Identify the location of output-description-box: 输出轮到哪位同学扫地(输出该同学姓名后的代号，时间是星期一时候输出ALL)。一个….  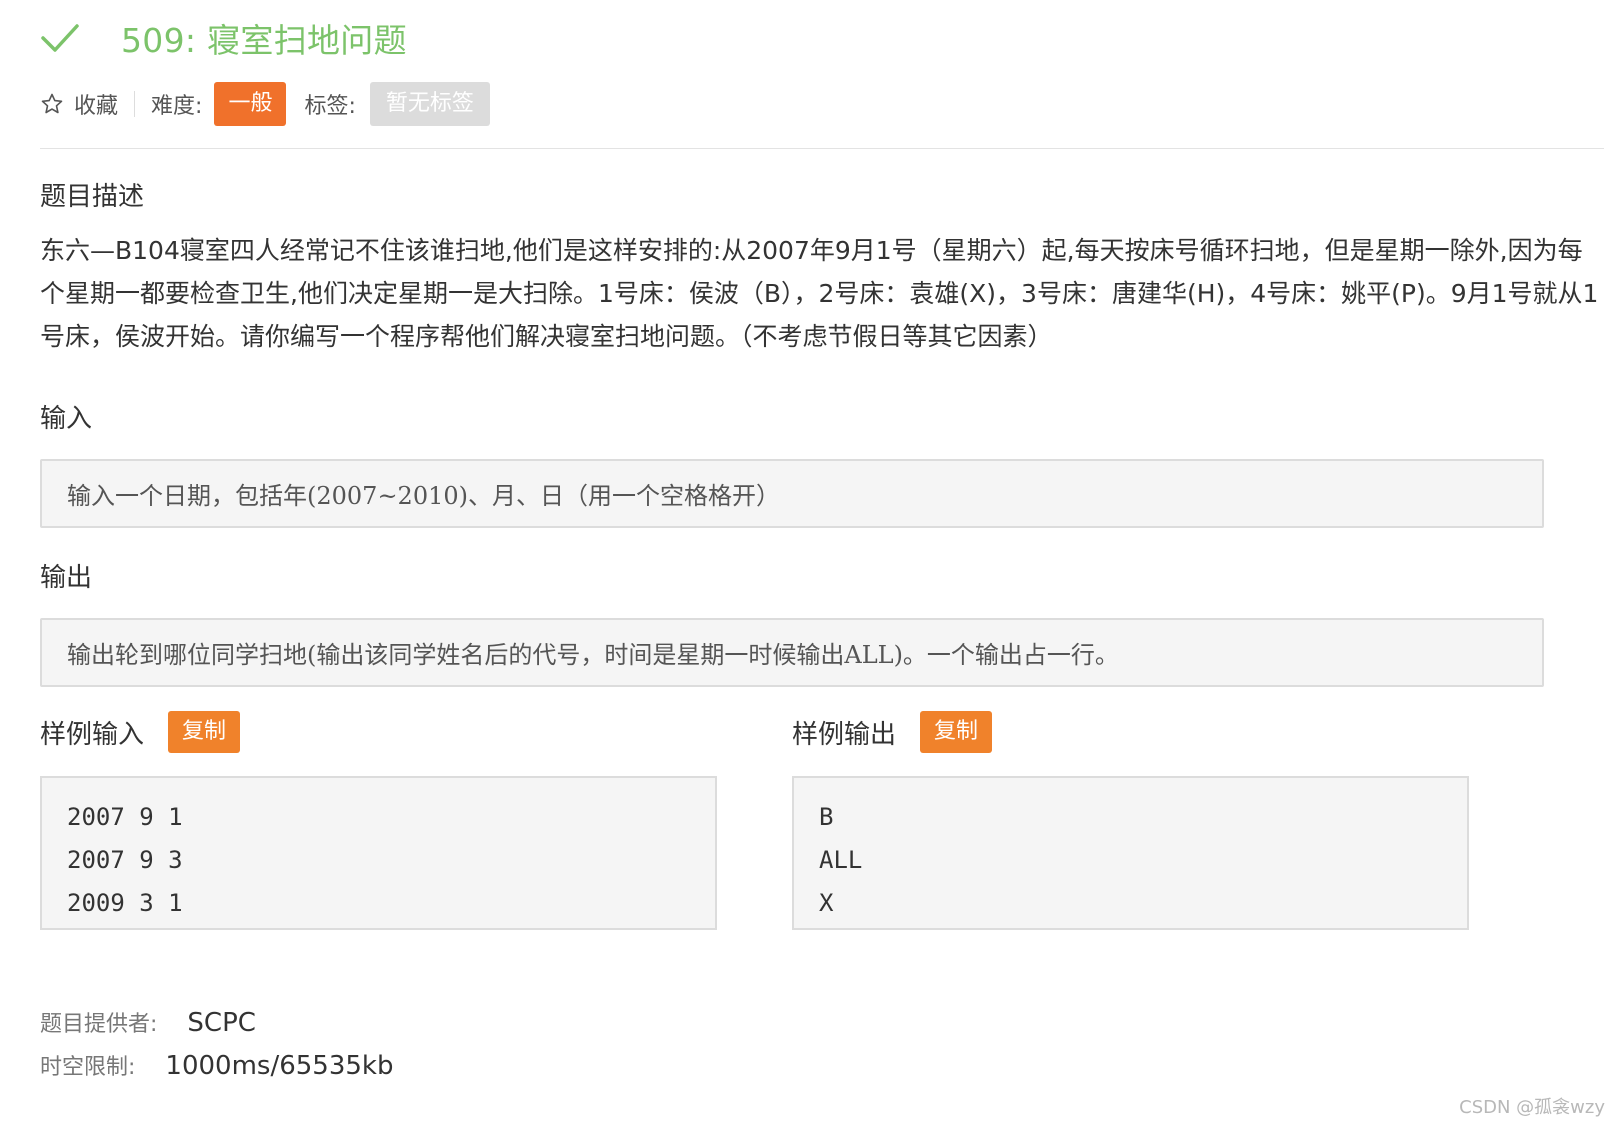
(792, 652).